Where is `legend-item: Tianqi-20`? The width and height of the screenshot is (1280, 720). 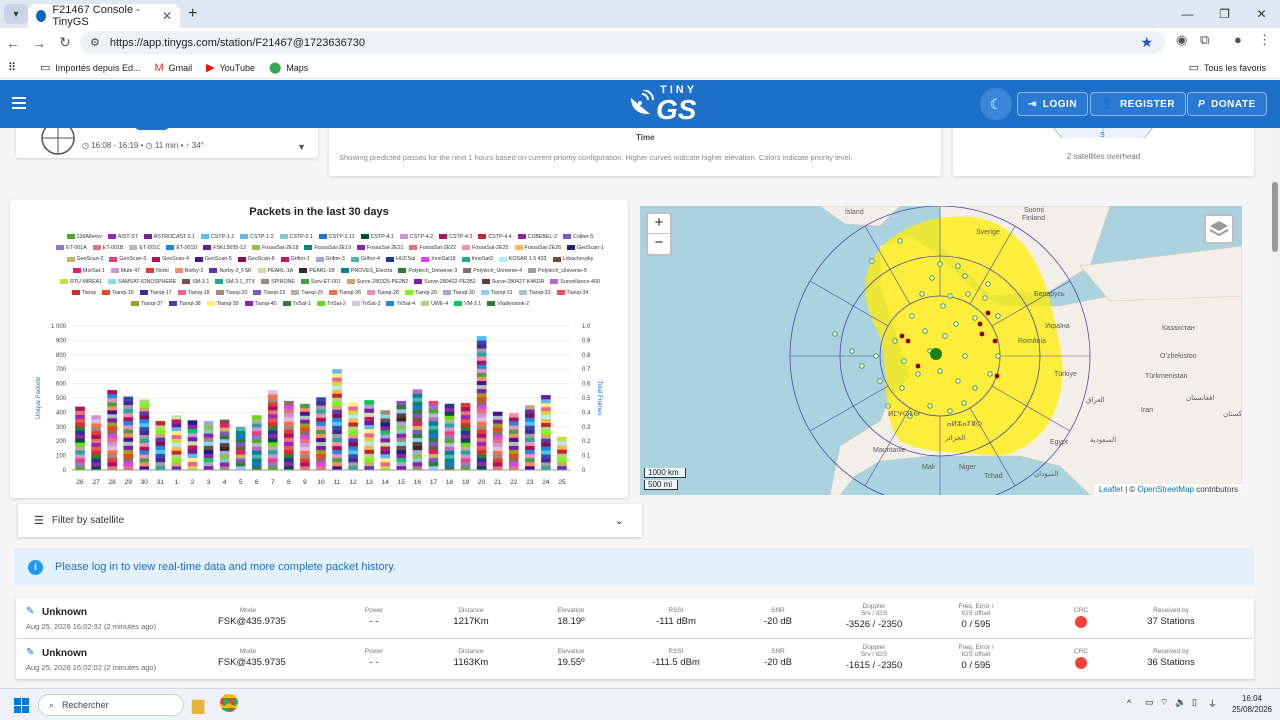
legend-item: Tianqi-20 is located at coordinates (231, 293).